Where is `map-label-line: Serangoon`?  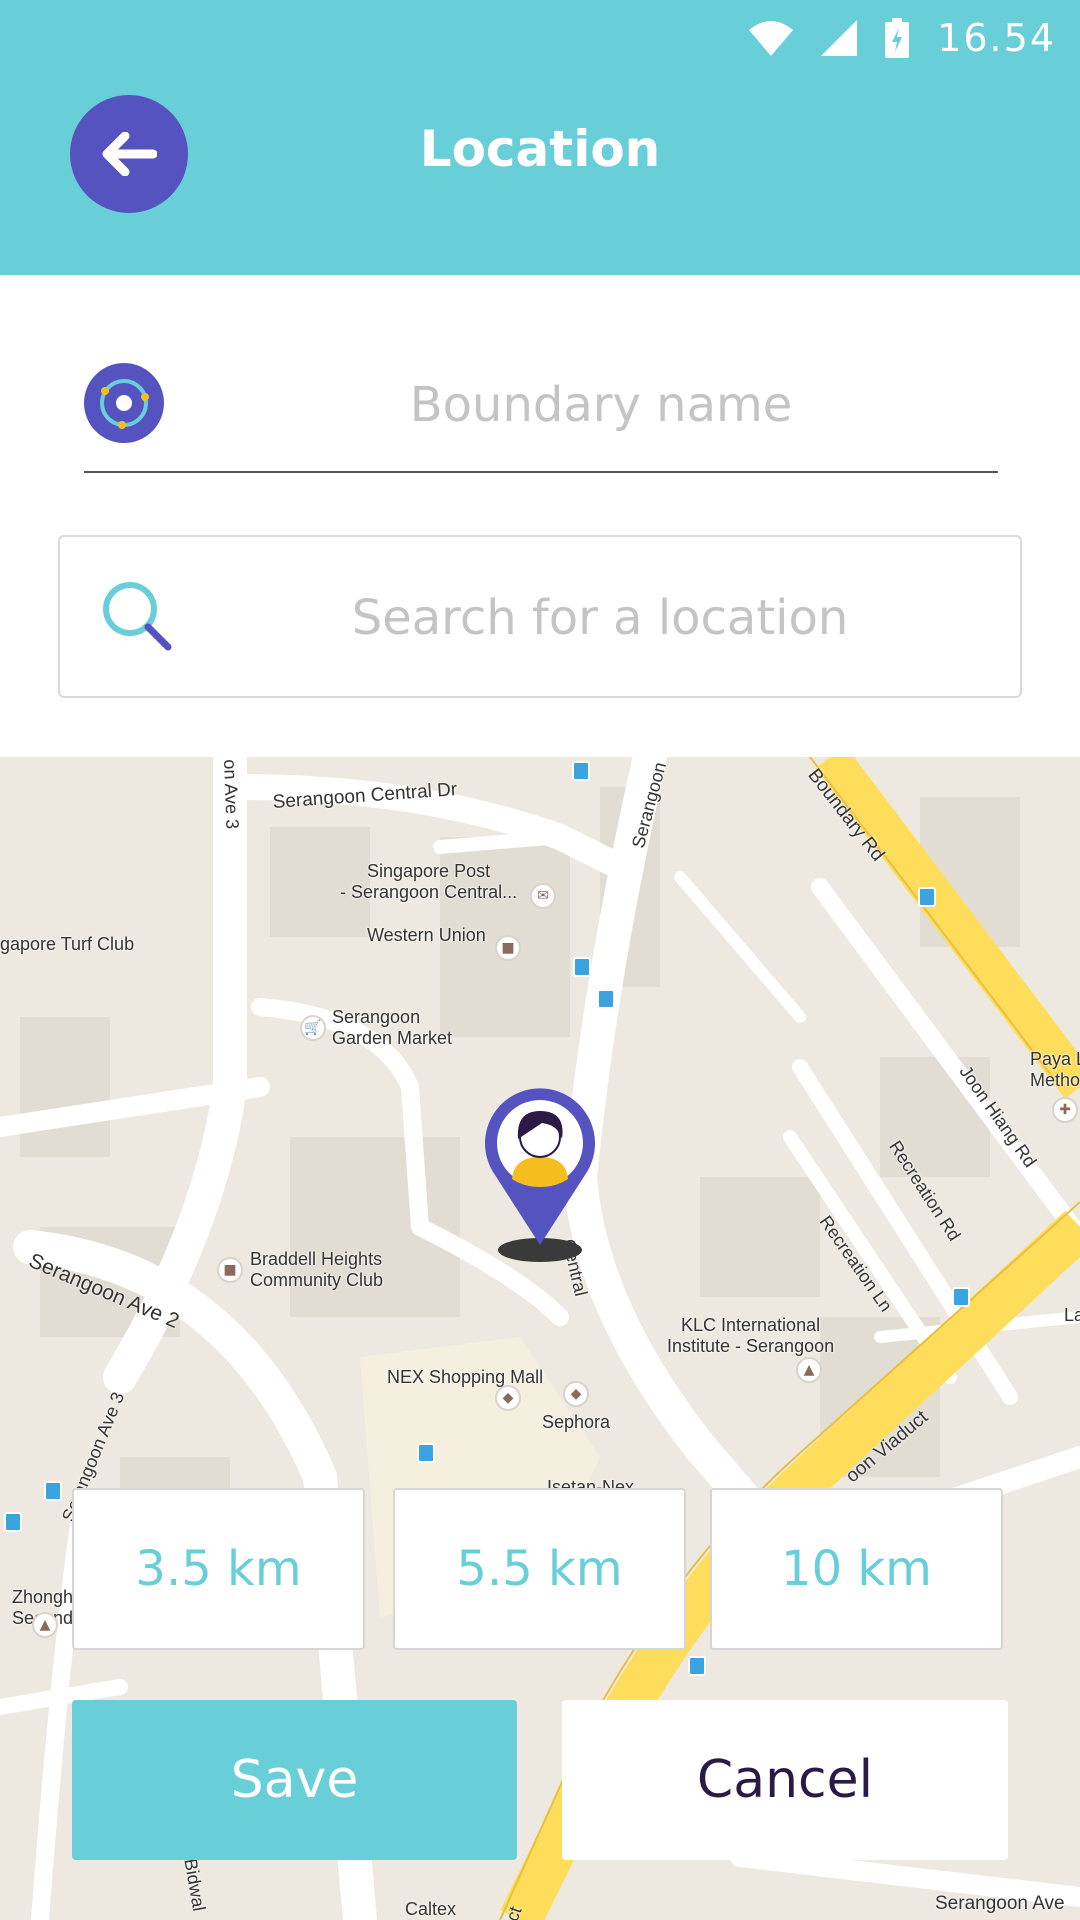 map-label-line: Serangoon is located at coordinates (376, 1017).